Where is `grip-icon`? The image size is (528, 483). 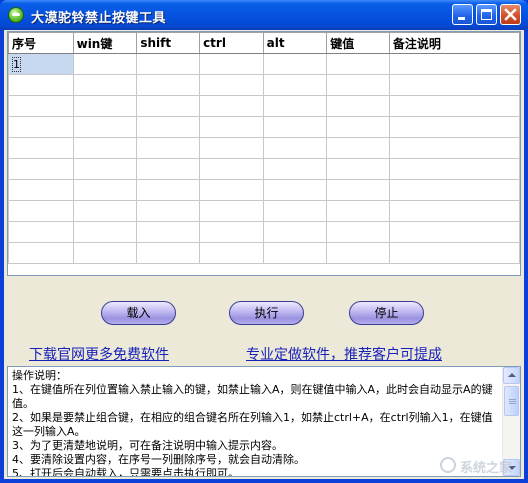
grip-icon is located at coordinates (512, 399).